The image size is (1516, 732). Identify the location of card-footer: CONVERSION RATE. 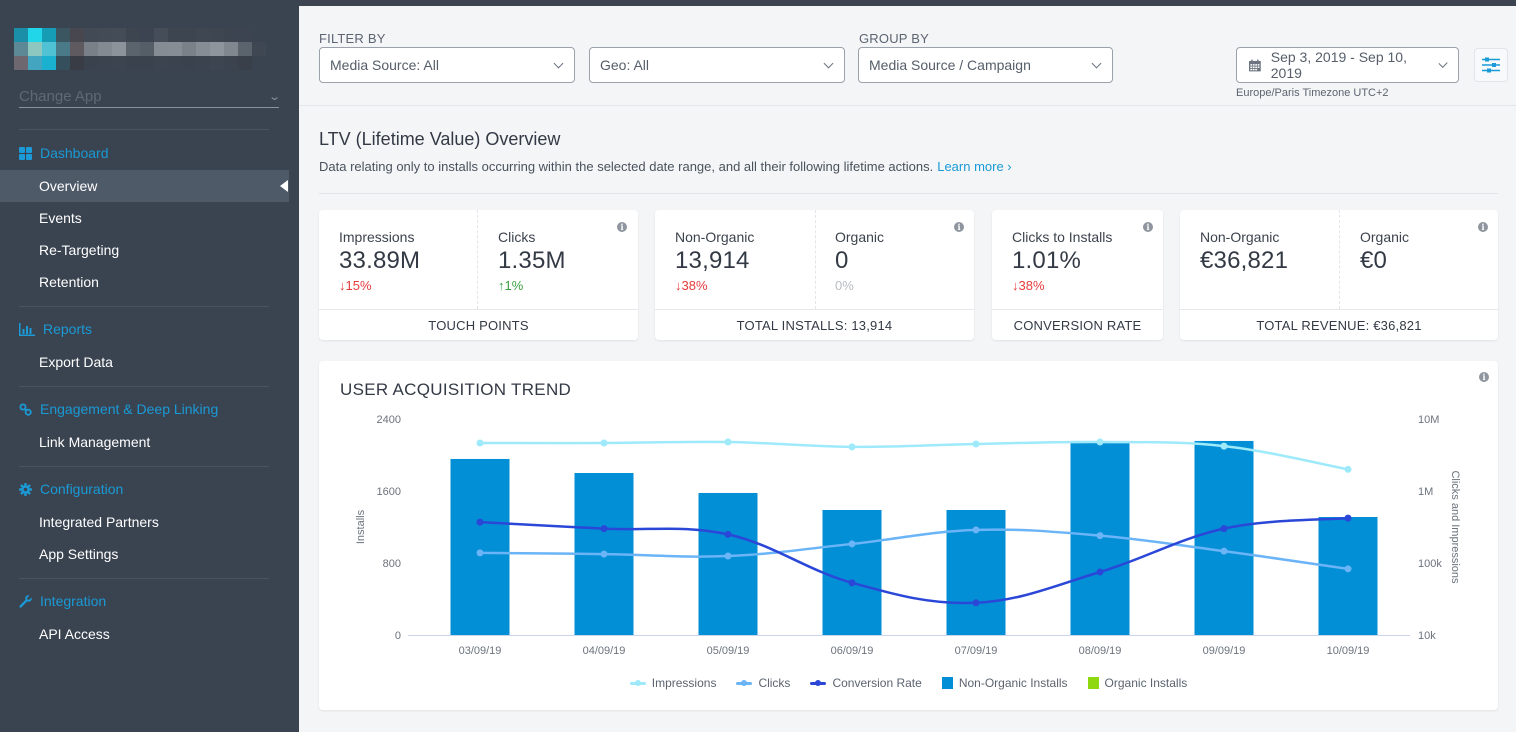
(1077, 324).